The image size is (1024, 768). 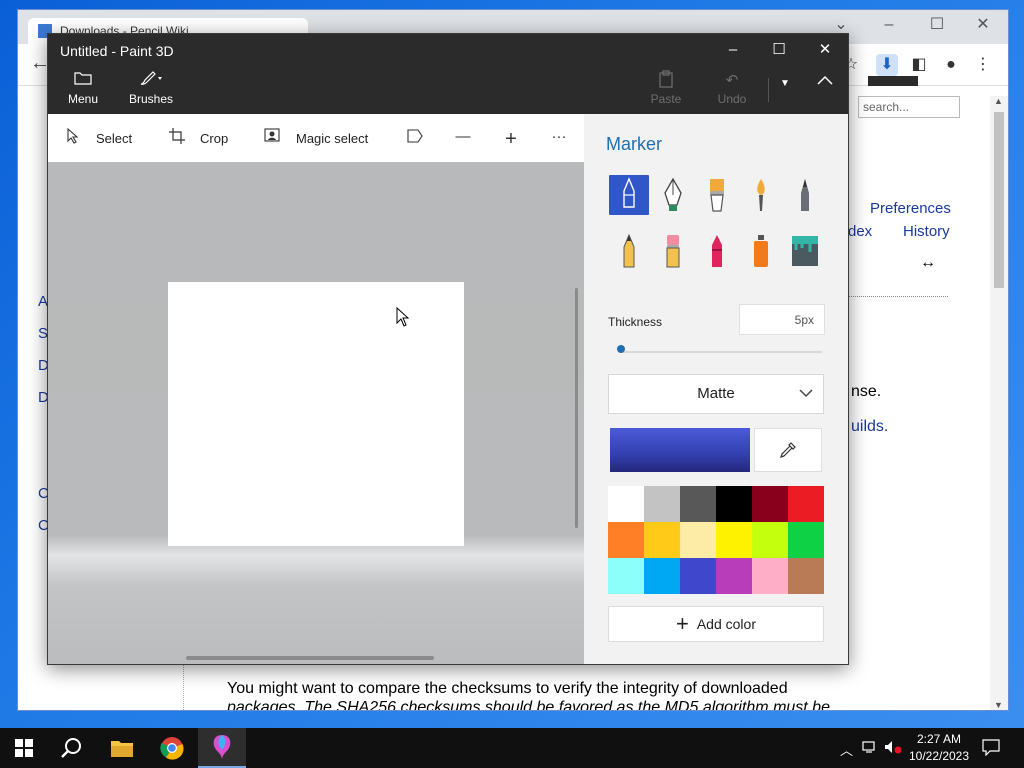 I want to click on undo-button: ↶ Undo, so click(x=732, y=88).